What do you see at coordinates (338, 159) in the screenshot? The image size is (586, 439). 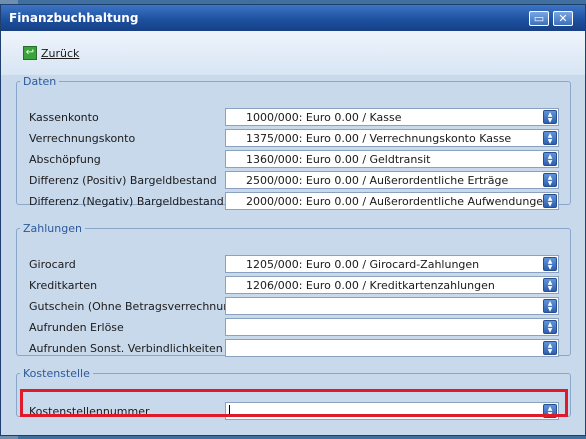 I see `select-value: 1360/000: Euro 0.00 / Geldtransit` at bounding box center [338, 159].